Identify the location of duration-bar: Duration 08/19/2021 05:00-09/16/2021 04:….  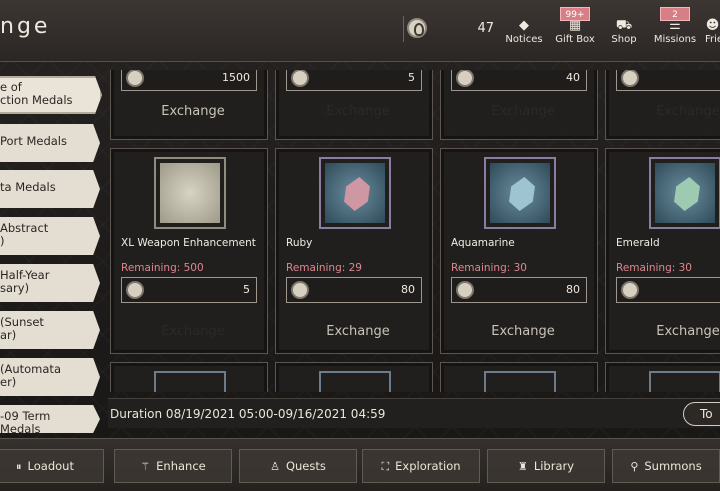
(414, 413).